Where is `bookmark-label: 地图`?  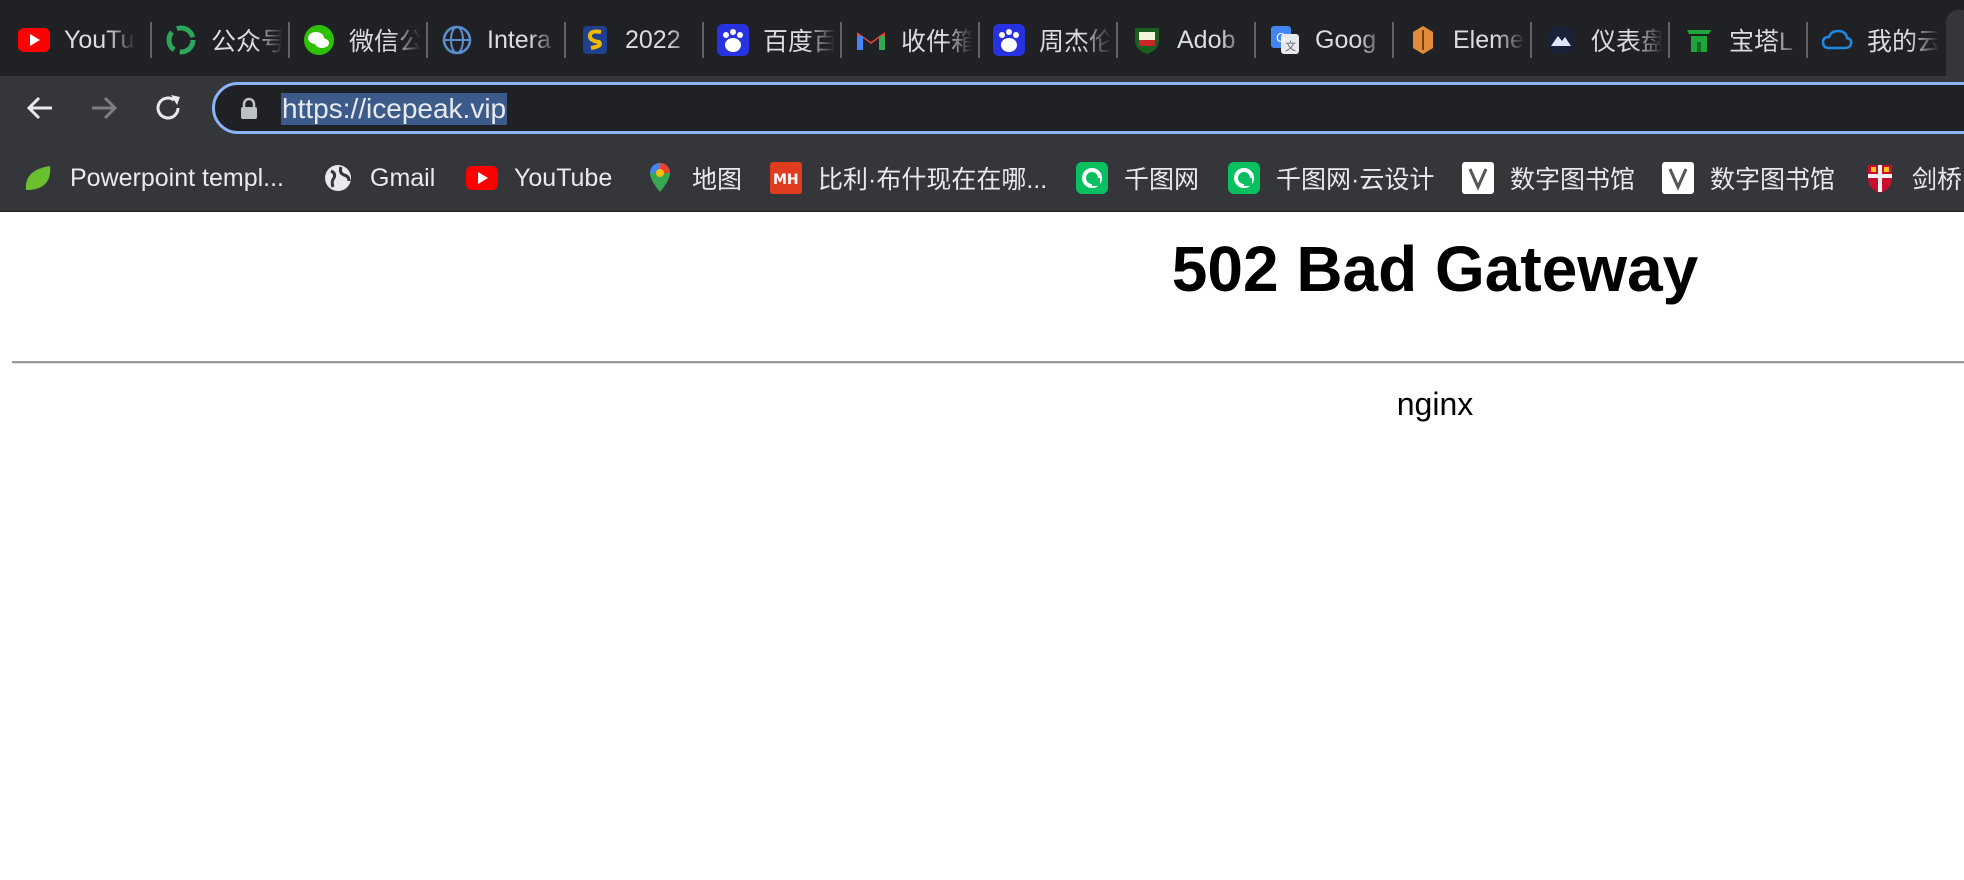
bookmark-label: 地图 is located at coordinates (717, 180).